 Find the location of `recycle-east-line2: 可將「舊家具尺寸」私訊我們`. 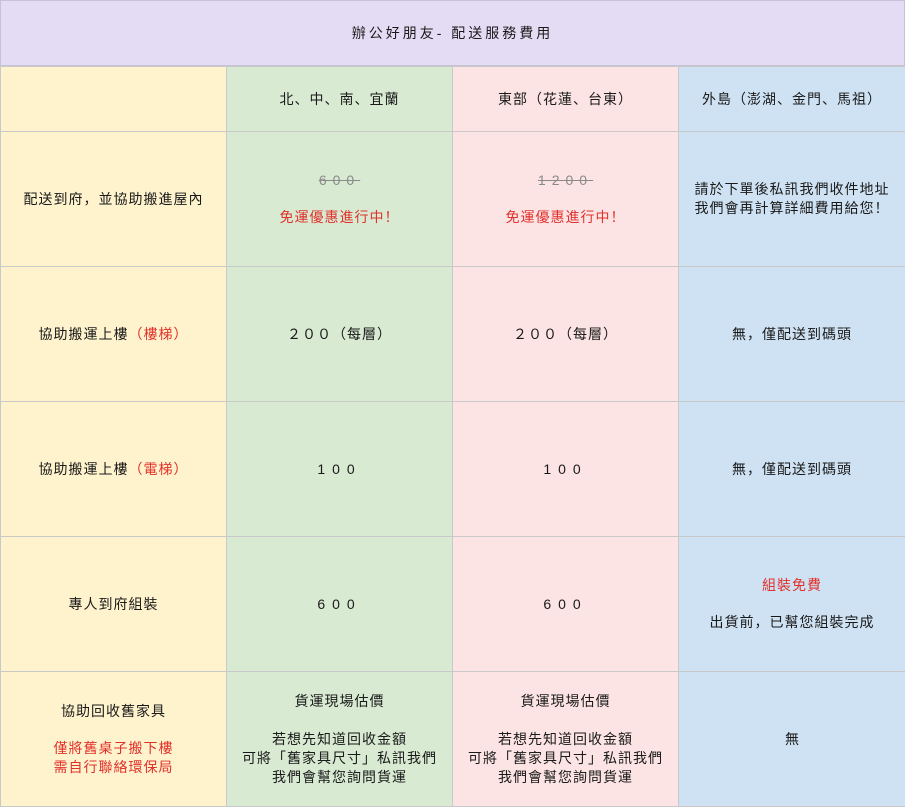

recycle-east-line2: 可將「舊家具尺寸」私訊我們 is located at coordinates (565, 758).